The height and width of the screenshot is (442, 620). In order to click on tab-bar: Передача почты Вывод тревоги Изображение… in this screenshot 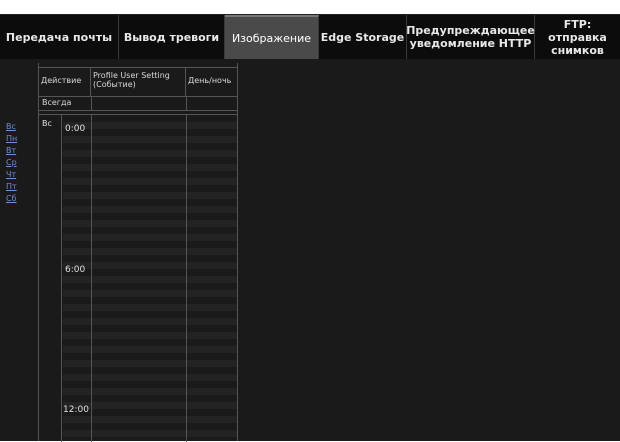, I will do `click(310, 37)`.